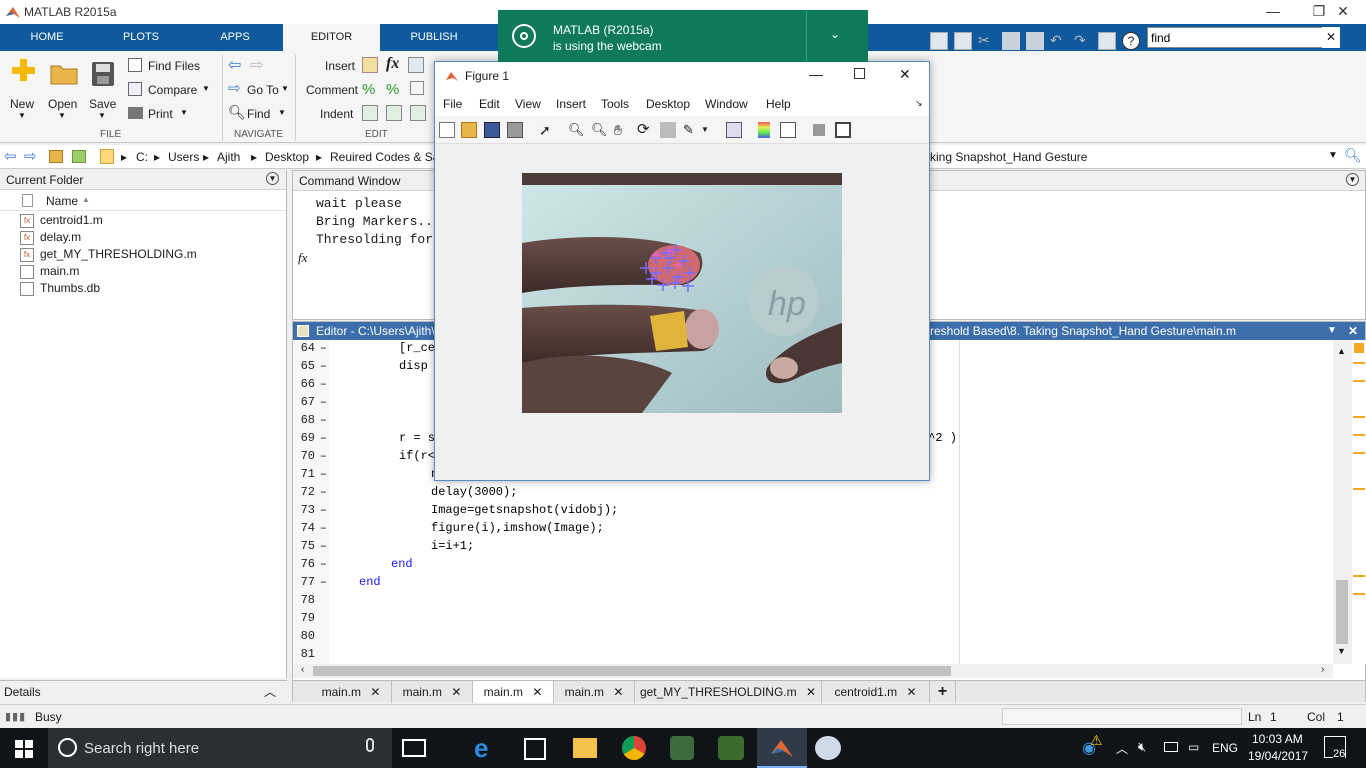  Describe the element at coordinates (731, 748) in the screenshot. I see `tripadvisor-icon` at that location.